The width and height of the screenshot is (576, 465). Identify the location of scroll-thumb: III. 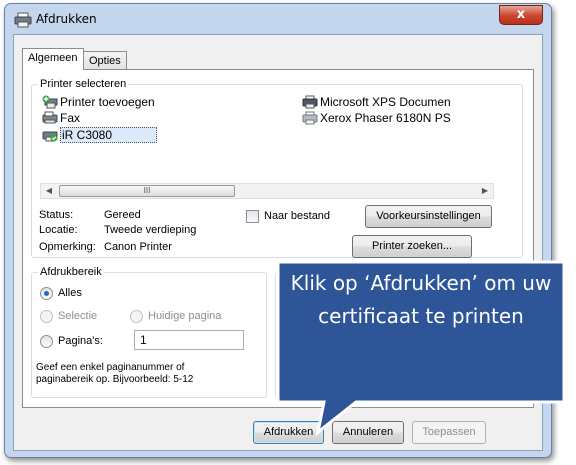
(147, 191).